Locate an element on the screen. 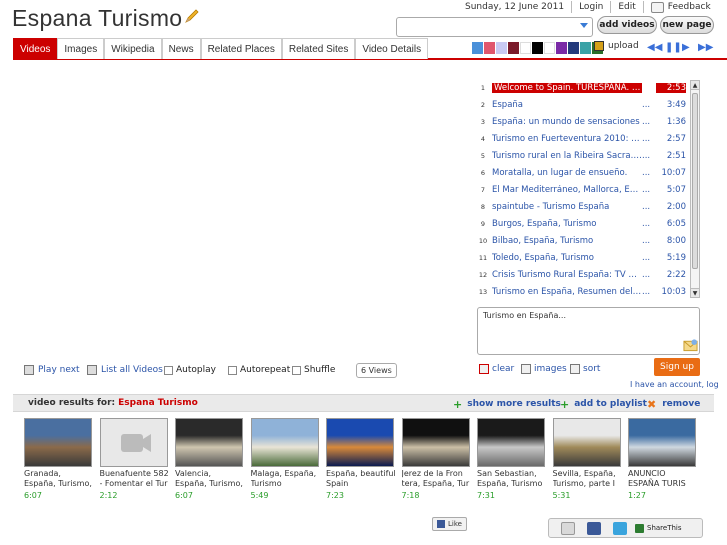  clear-control: clear is located at coordinates (496, 369).